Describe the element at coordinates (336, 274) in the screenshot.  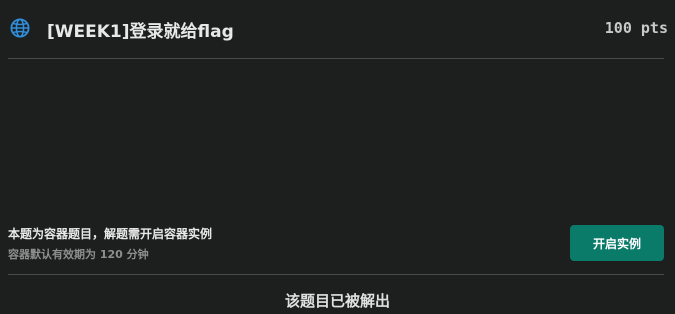
I see `footer-divider` at that location.